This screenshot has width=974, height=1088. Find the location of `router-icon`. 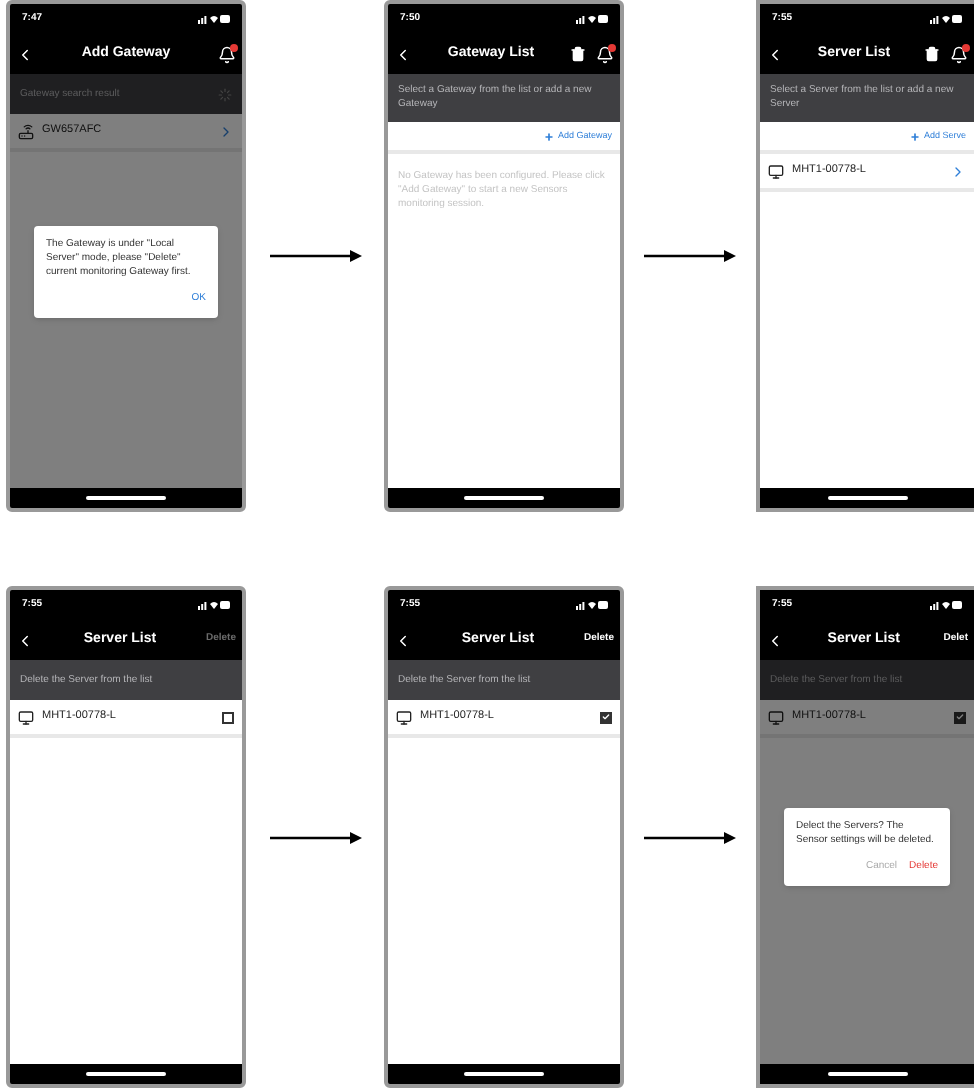

router-icon is located at coordinates (26, 131).